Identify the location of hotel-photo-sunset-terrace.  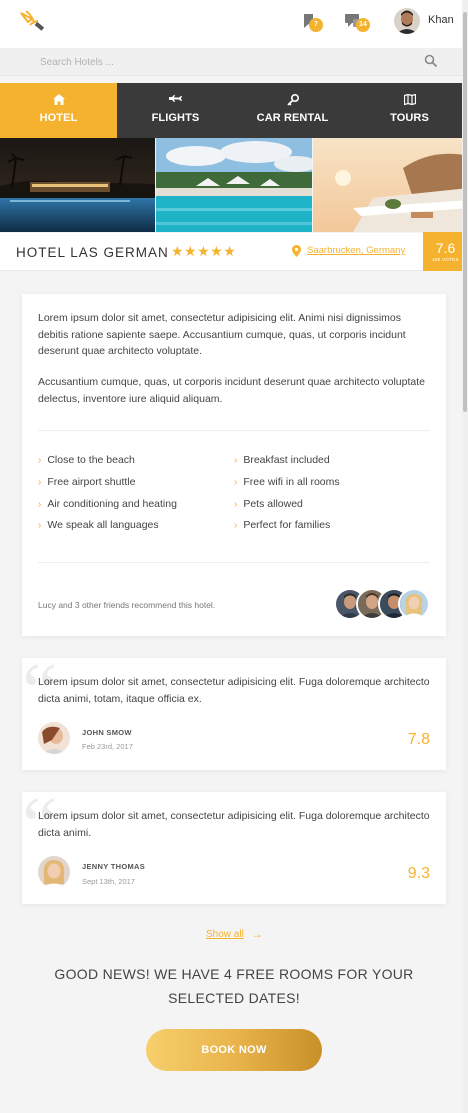
(390, 185).